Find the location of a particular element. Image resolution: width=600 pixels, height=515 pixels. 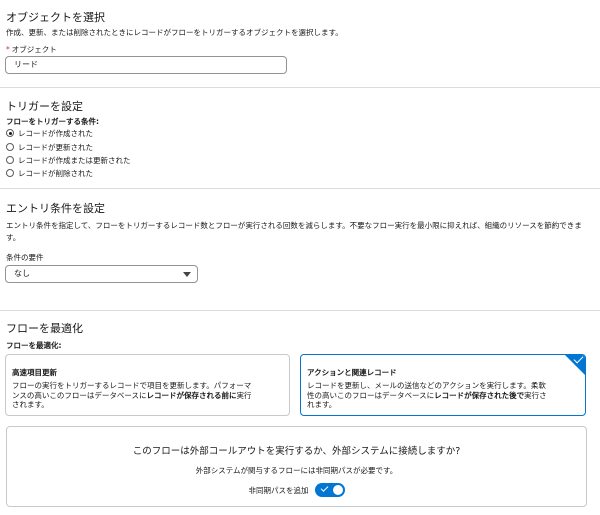

card-desc-bold: レコードが保存された後で is located at coordinates (479, 395).